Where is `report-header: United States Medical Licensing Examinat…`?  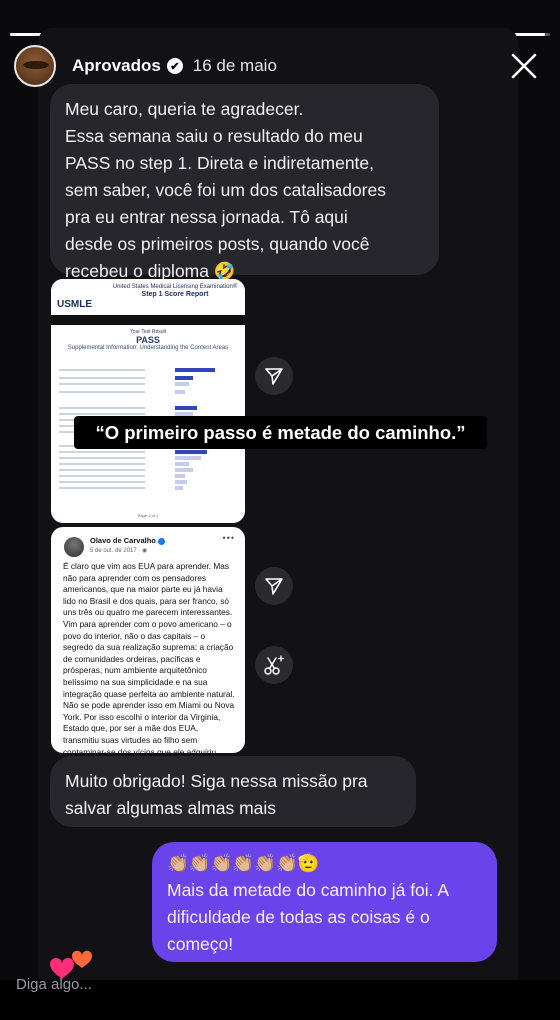 report-header: United States Medical Licensing Examinat… is located at coordinates (148, 299).